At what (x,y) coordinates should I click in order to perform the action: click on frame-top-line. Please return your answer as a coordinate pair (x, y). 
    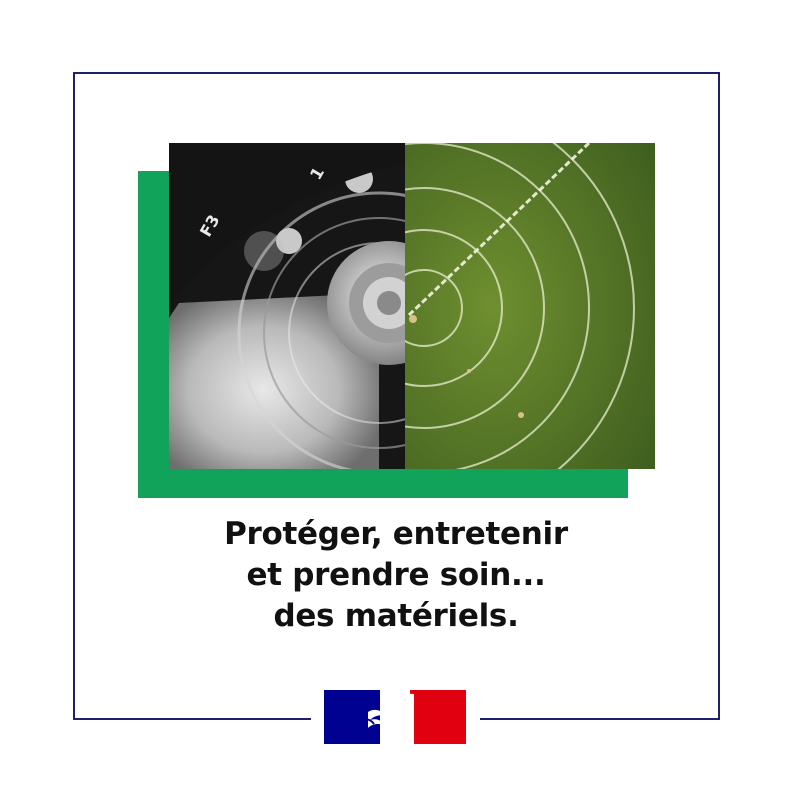
    Looking at the image, I should click on (396, 73).